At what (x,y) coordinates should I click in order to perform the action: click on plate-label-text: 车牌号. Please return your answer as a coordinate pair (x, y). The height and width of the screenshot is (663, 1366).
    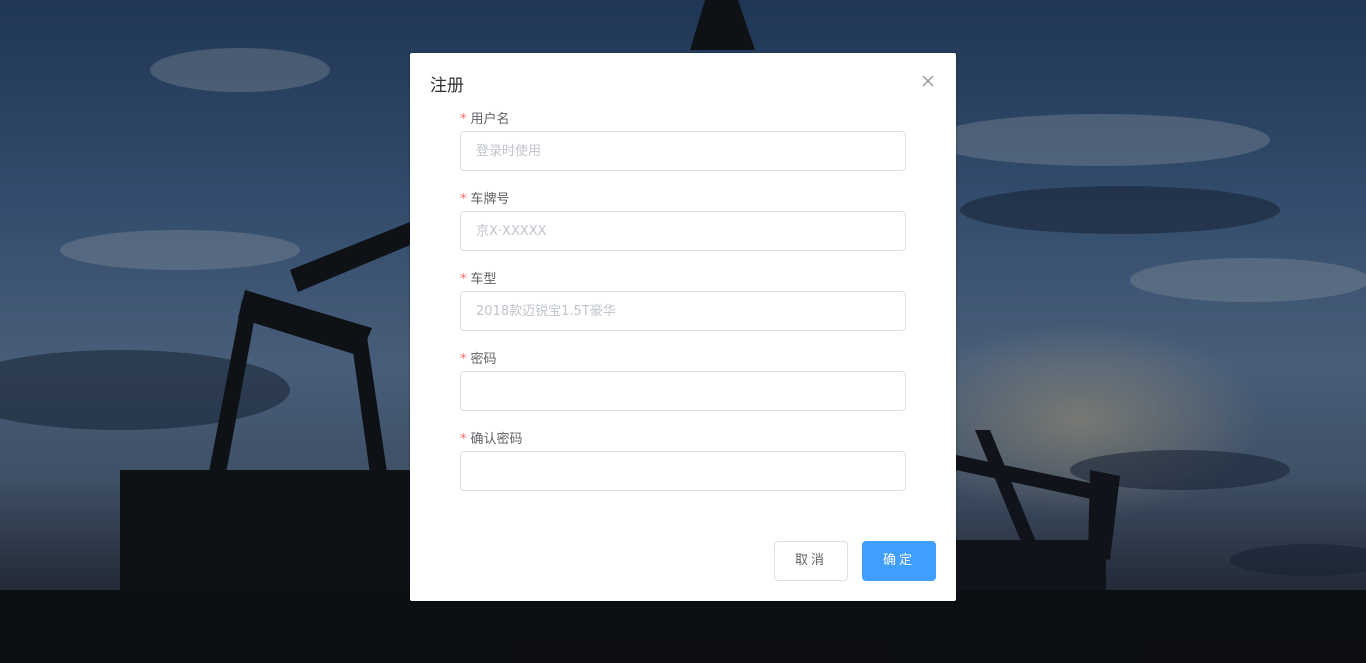
    Looking at the image, I should click on (490, 199).